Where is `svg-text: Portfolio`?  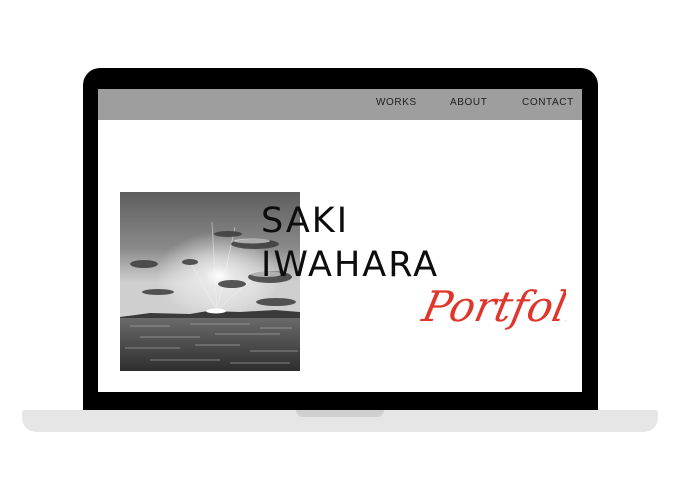 svg-text: Portfolio is located at coordinates (491, 307).